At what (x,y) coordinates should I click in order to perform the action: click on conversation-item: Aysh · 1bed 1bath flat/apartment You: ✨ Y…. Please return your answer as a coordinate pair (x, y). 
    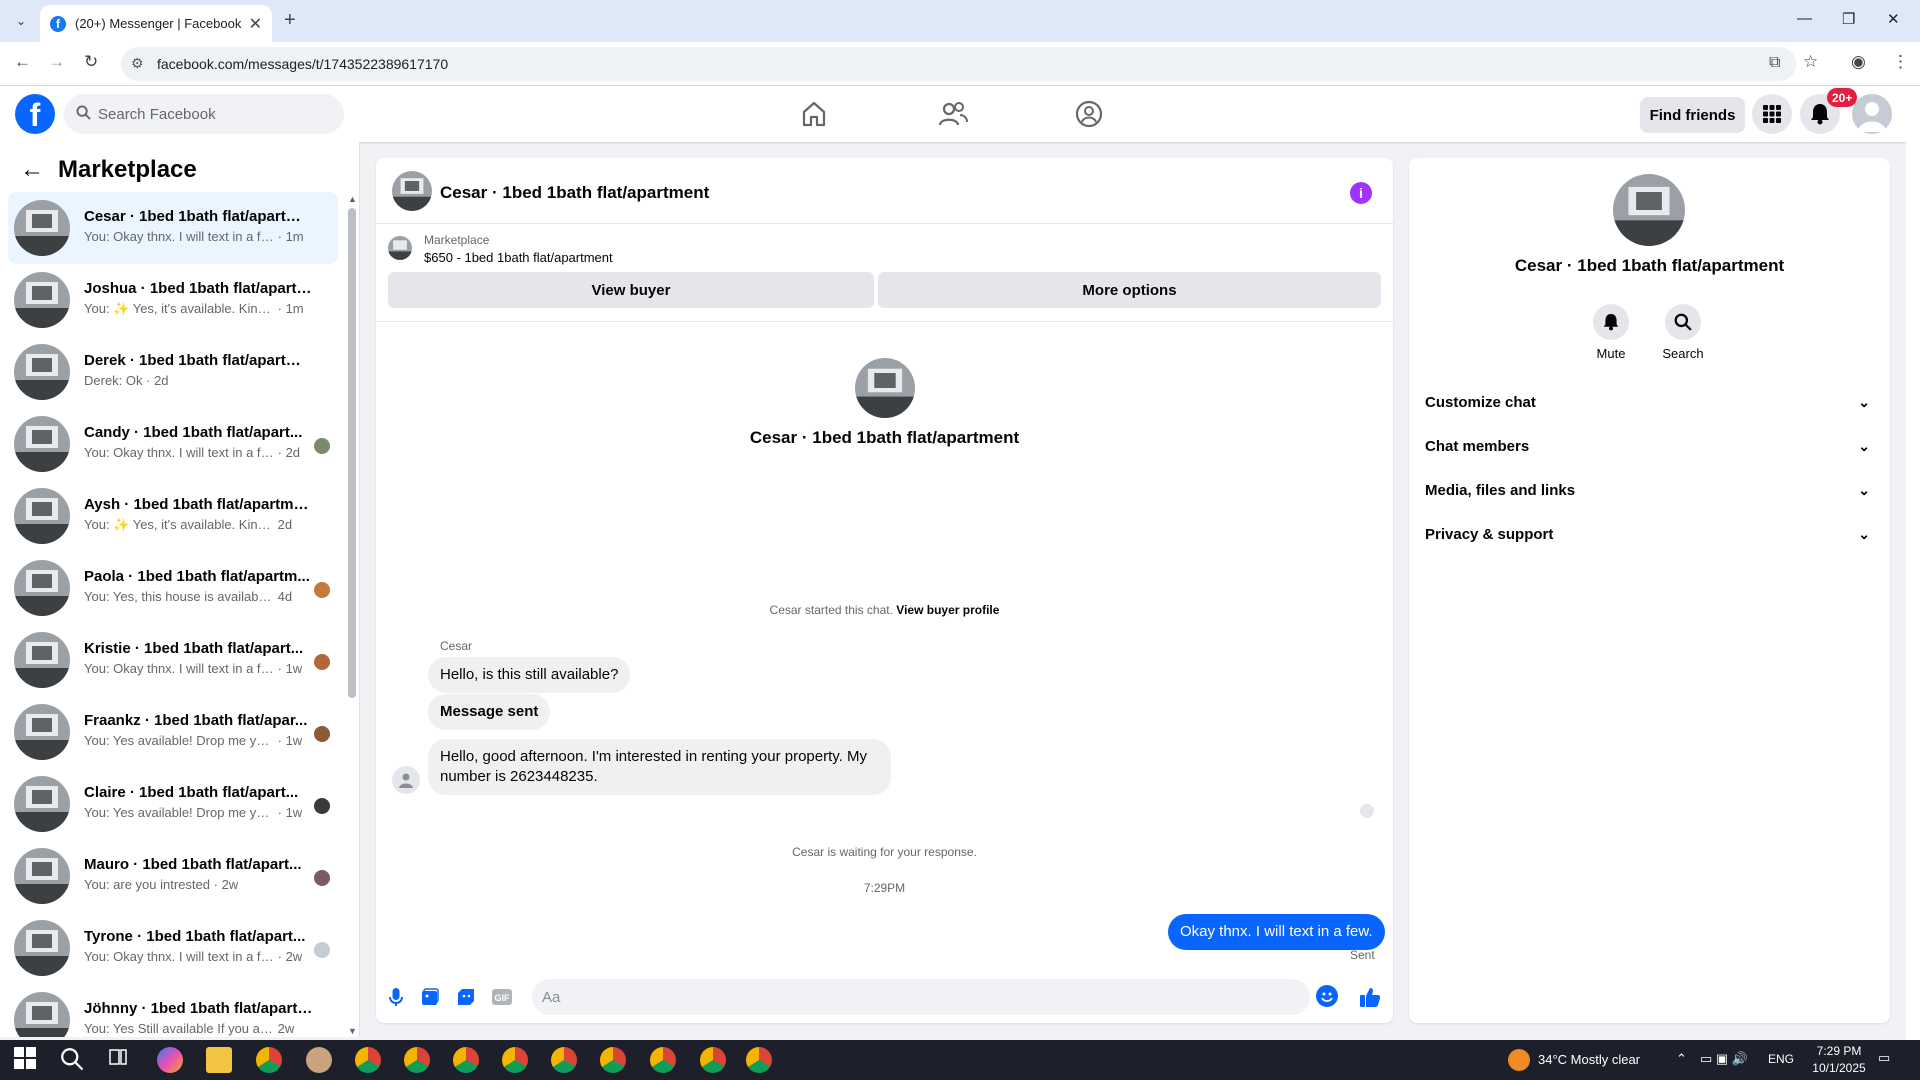
    Looking at the image, I should click on (173, 516).